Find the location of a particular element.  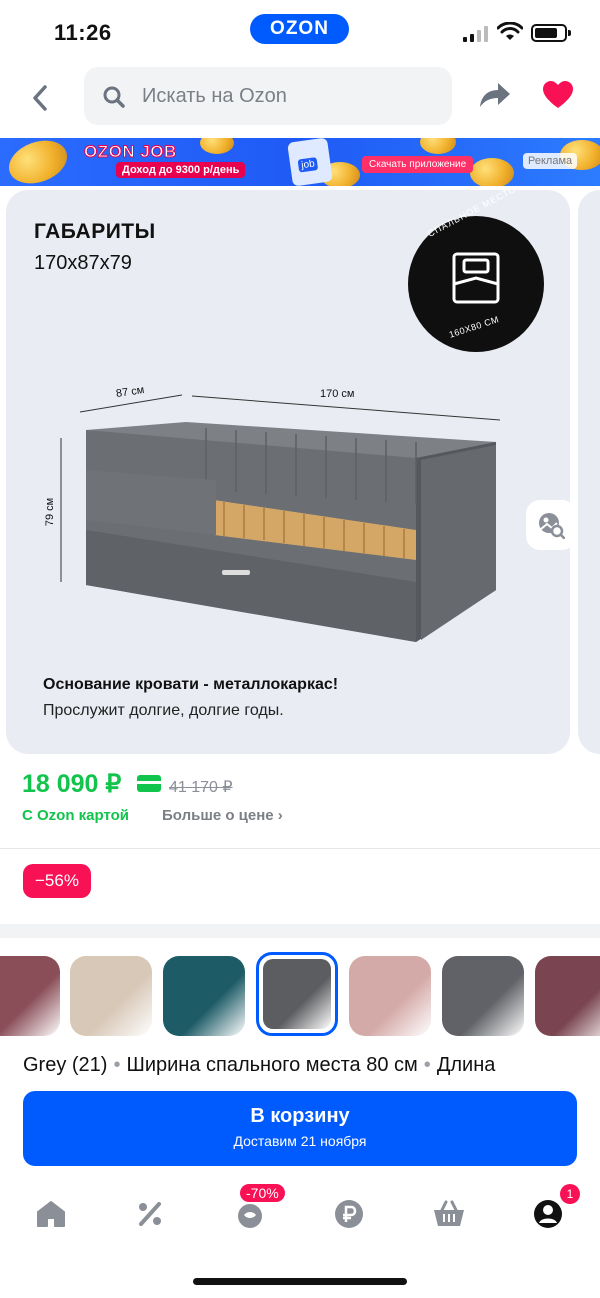

nav-home is located at coordinates (51, 1214).